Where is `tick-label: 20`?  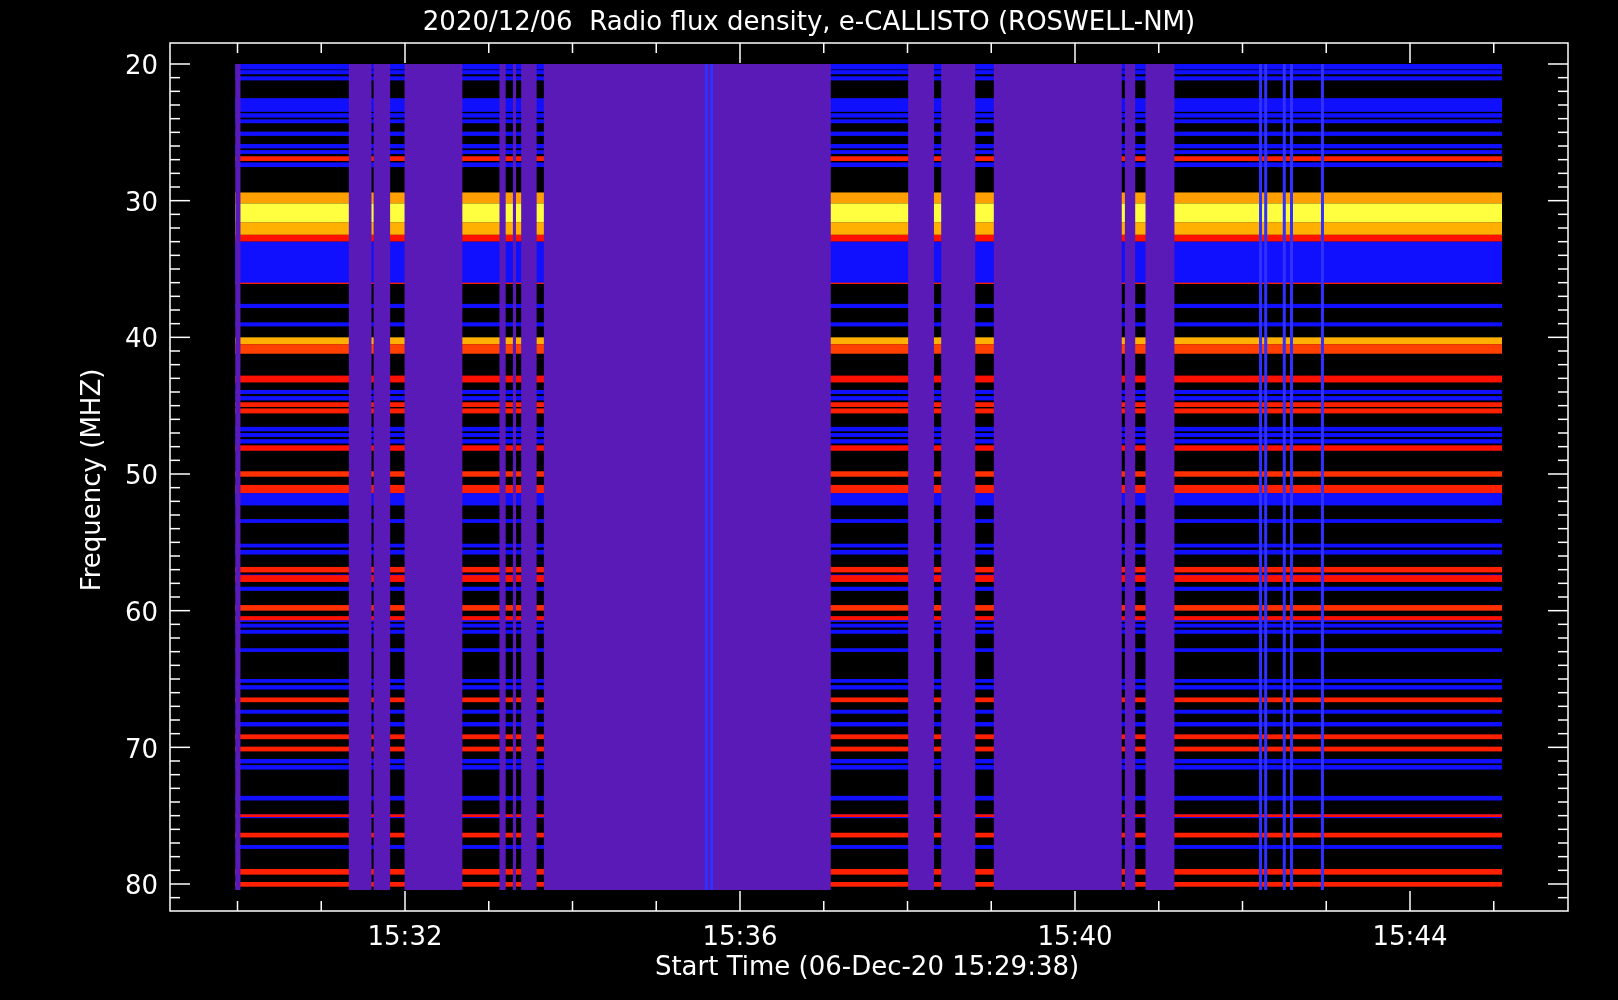 tick-label: 20 is located at coordinates (141, 65).